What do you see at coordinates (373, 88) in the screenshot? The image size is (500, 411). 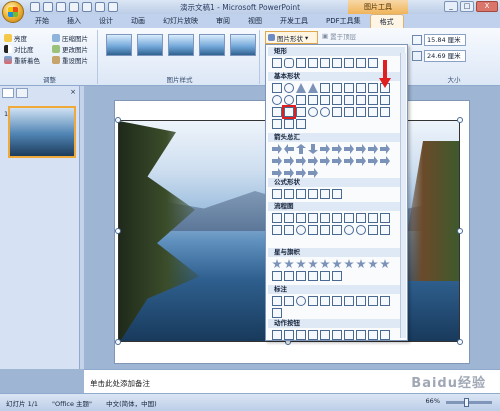 I see `hexagon-shape` at bounding box center [373, 88].